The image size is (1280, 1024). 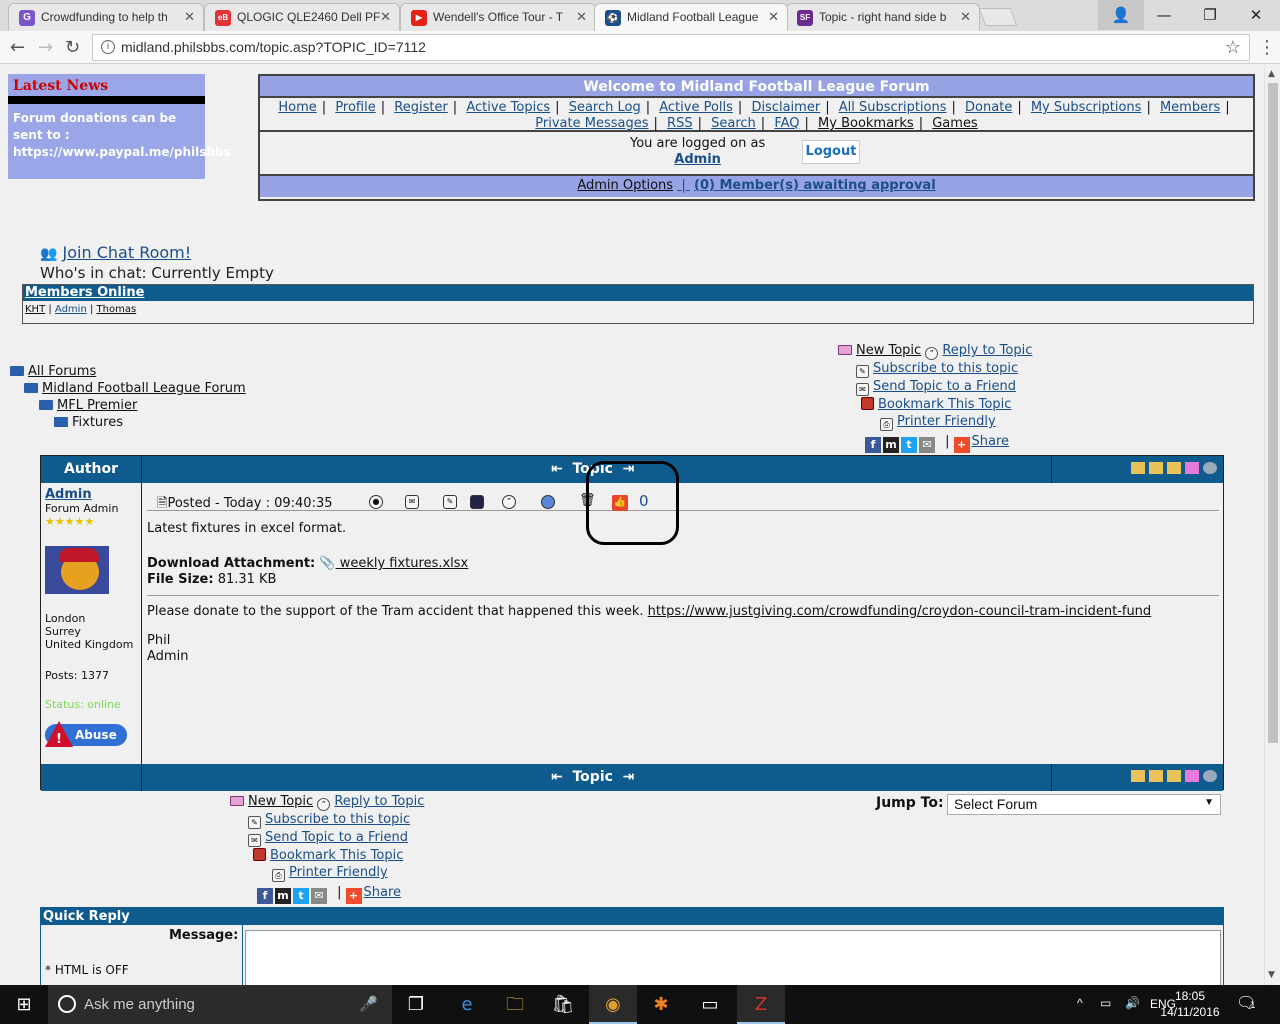 What do you see at coordinates (661, 1004) in the screenshot?
I see `app-icon: ✱` at bounding box center [661, 1004].